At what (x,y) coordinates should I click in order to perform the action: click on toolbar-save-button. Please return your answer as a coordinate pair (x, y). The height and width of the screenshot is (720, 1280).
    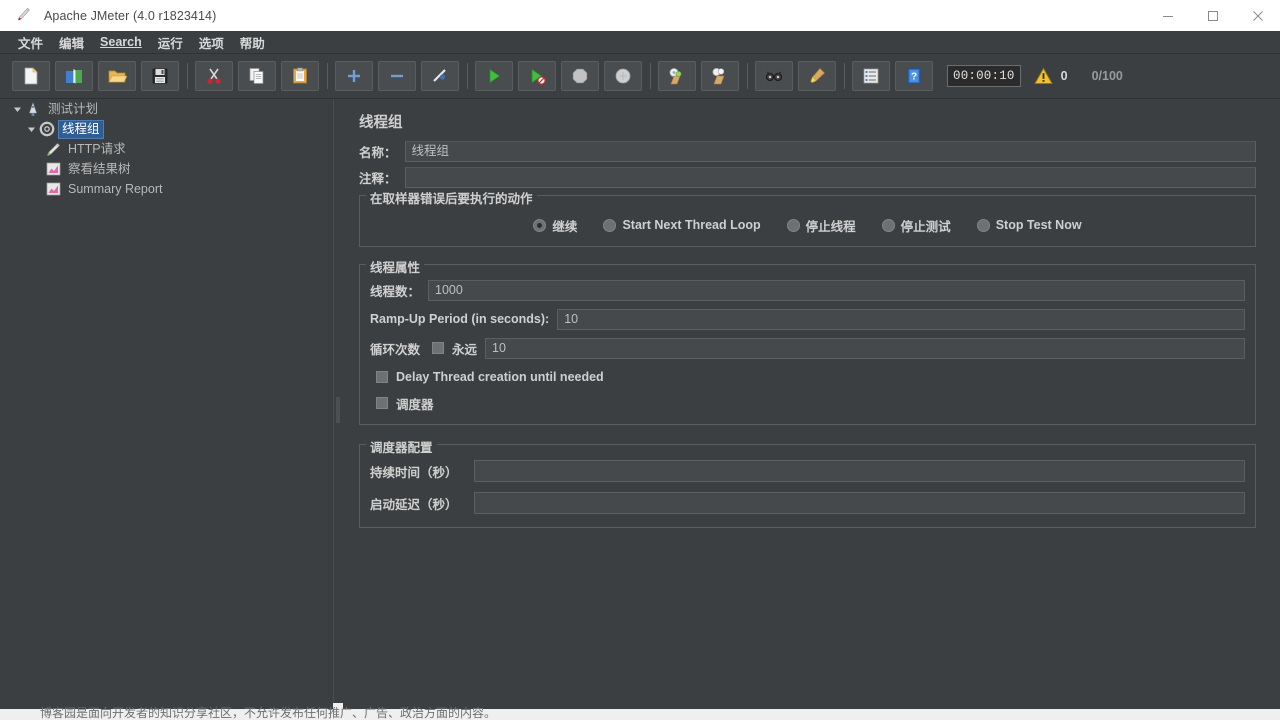
    Looking at the image, I should click on (160, 76).